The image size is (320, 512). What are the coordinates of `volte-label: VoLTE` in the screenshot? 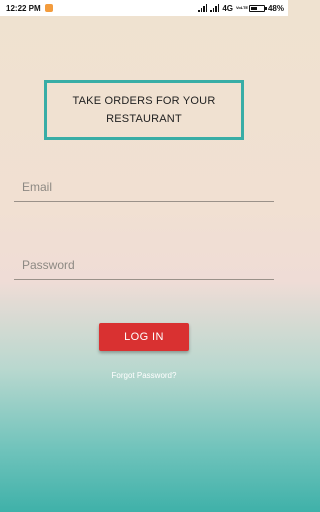 It's located at (242, 7).